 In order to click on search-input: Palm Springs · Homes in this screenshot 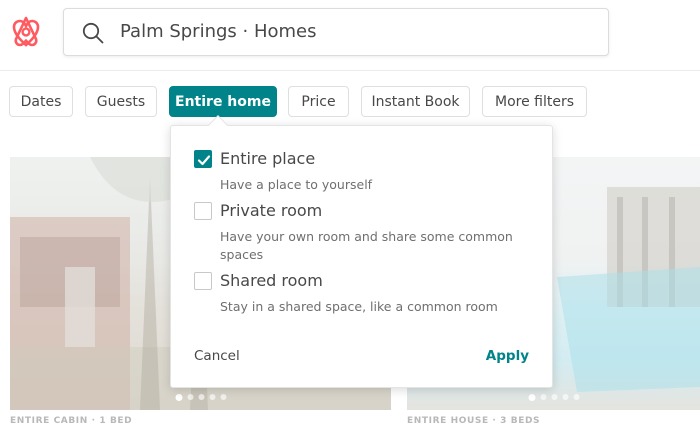, I will do `click(218, 31)`.